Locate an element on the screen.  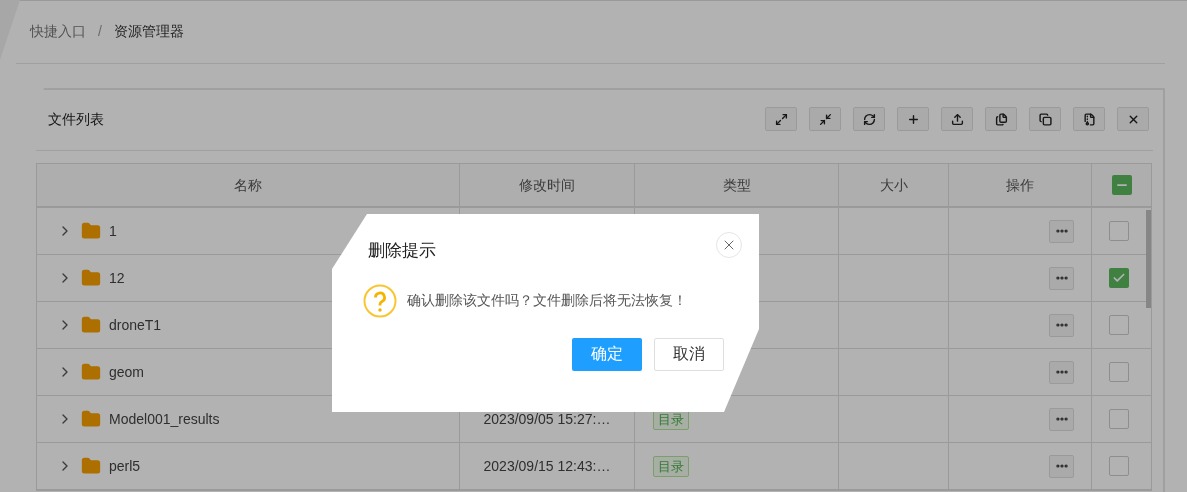
upload-icon is located at coordinates (957, 119).